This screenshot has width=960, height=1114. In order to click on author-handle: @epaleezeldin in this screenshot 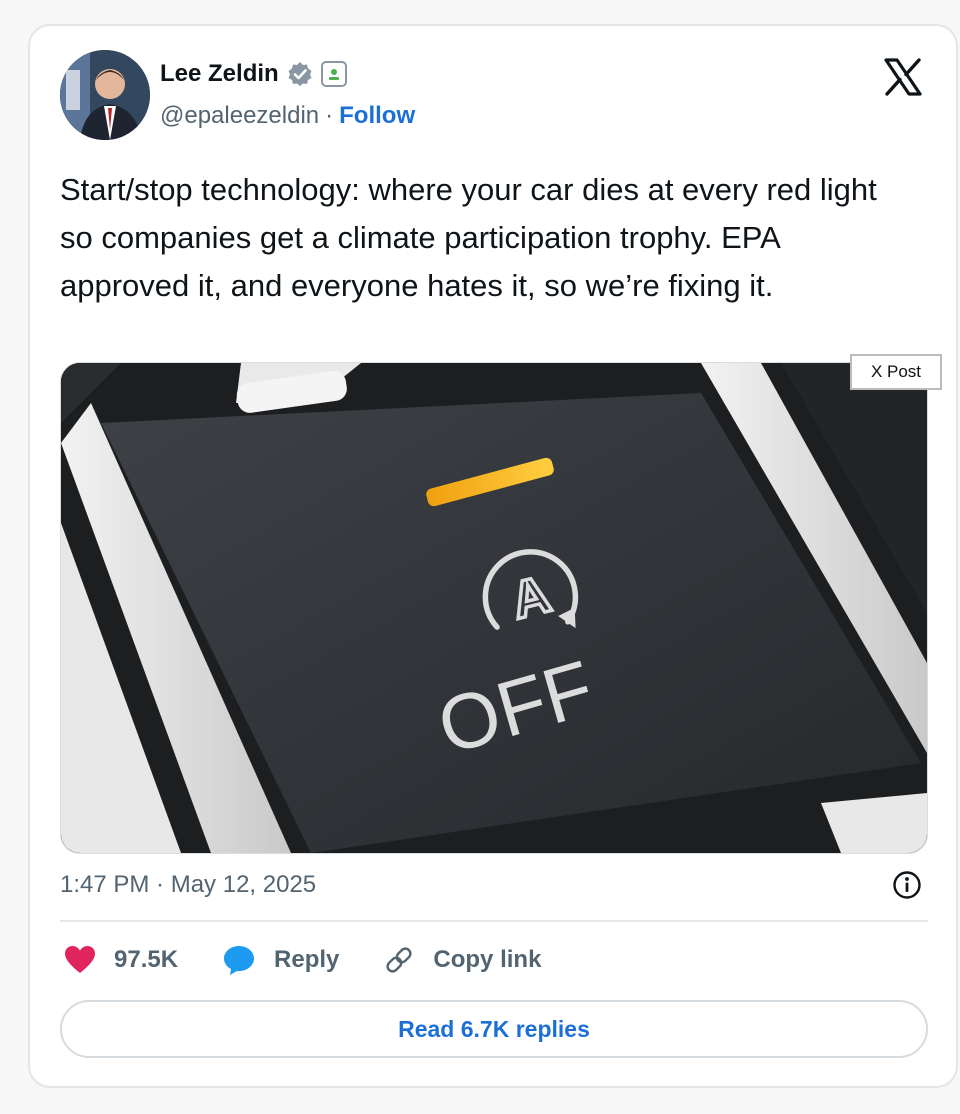, I will do `click(239, 116)`.